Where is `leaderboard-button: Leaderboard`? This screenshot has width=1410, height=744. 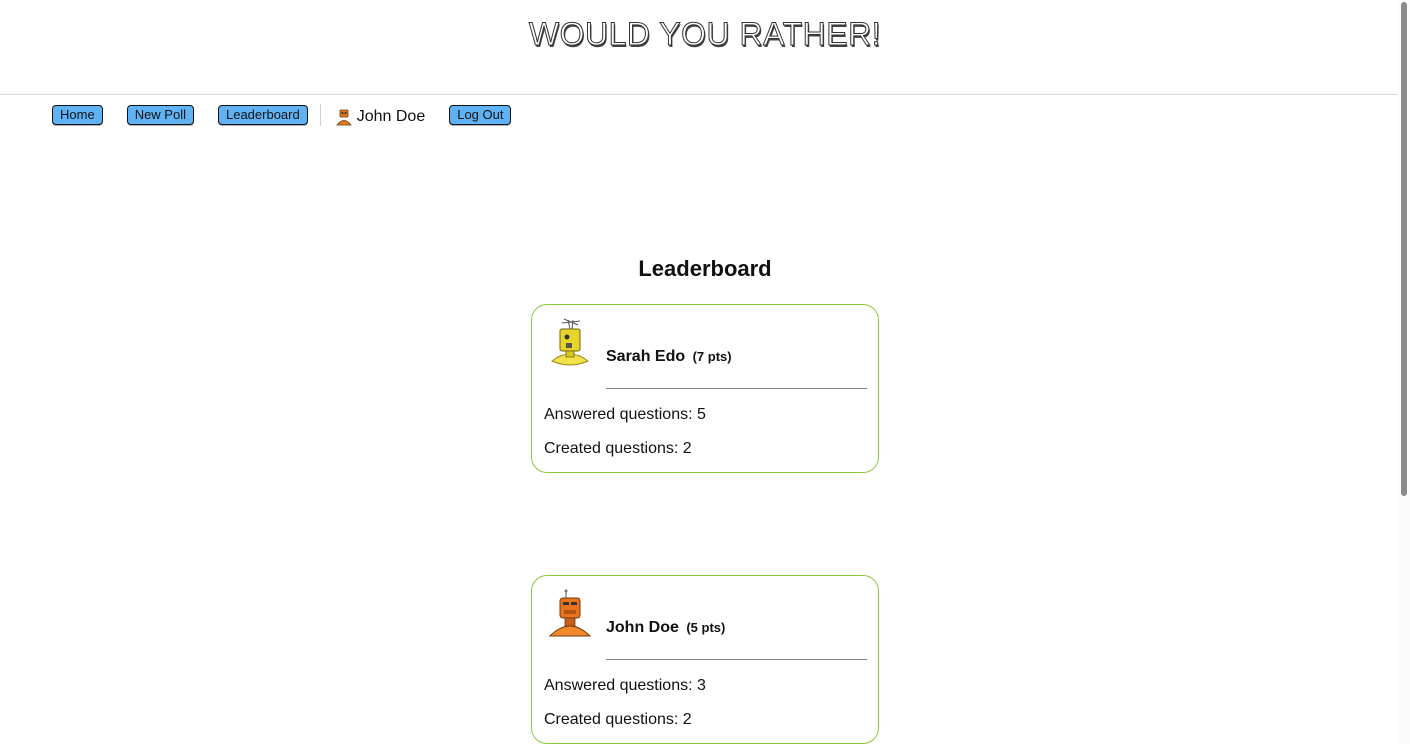
leaderboard-button: Leaderboard is located at coordinates (262, 115).